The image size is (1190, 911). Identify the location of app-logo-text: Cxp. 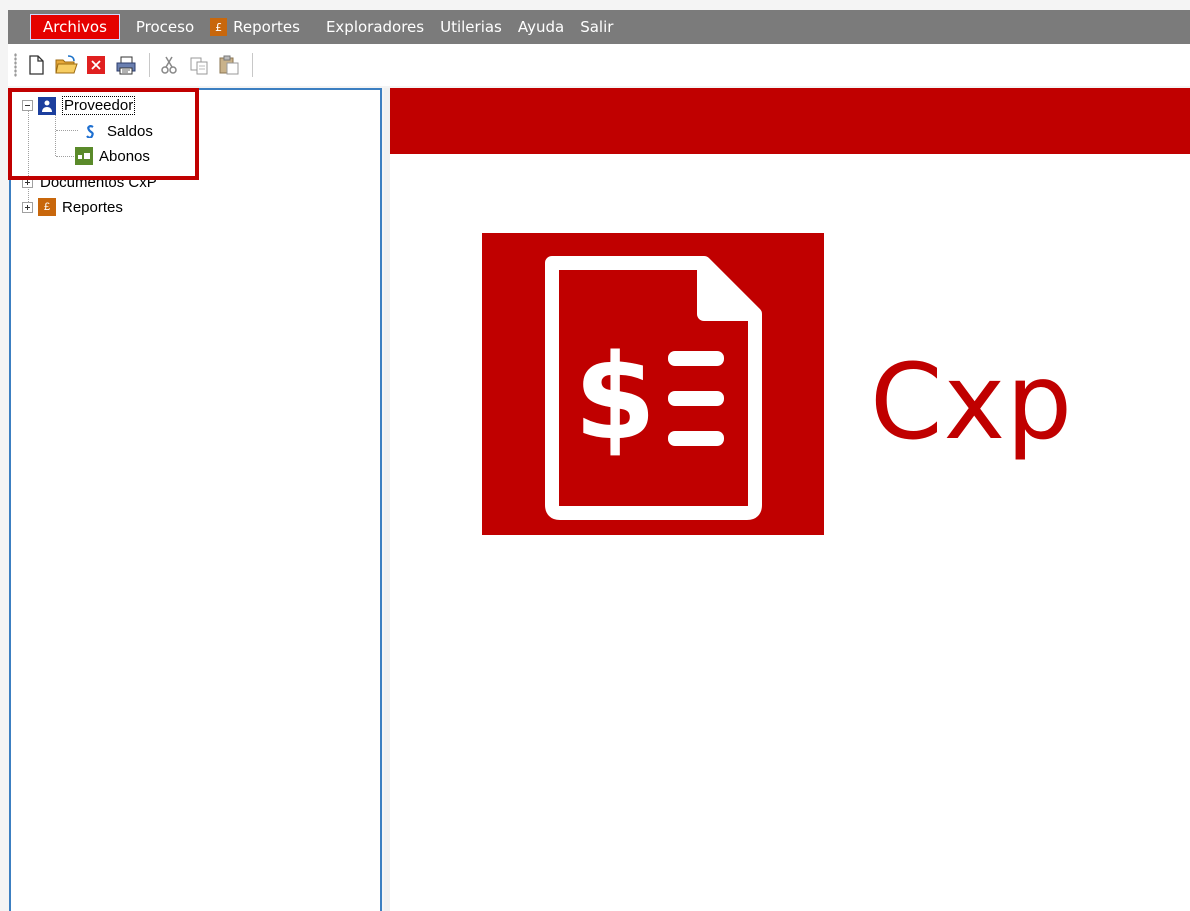
(972, 402).